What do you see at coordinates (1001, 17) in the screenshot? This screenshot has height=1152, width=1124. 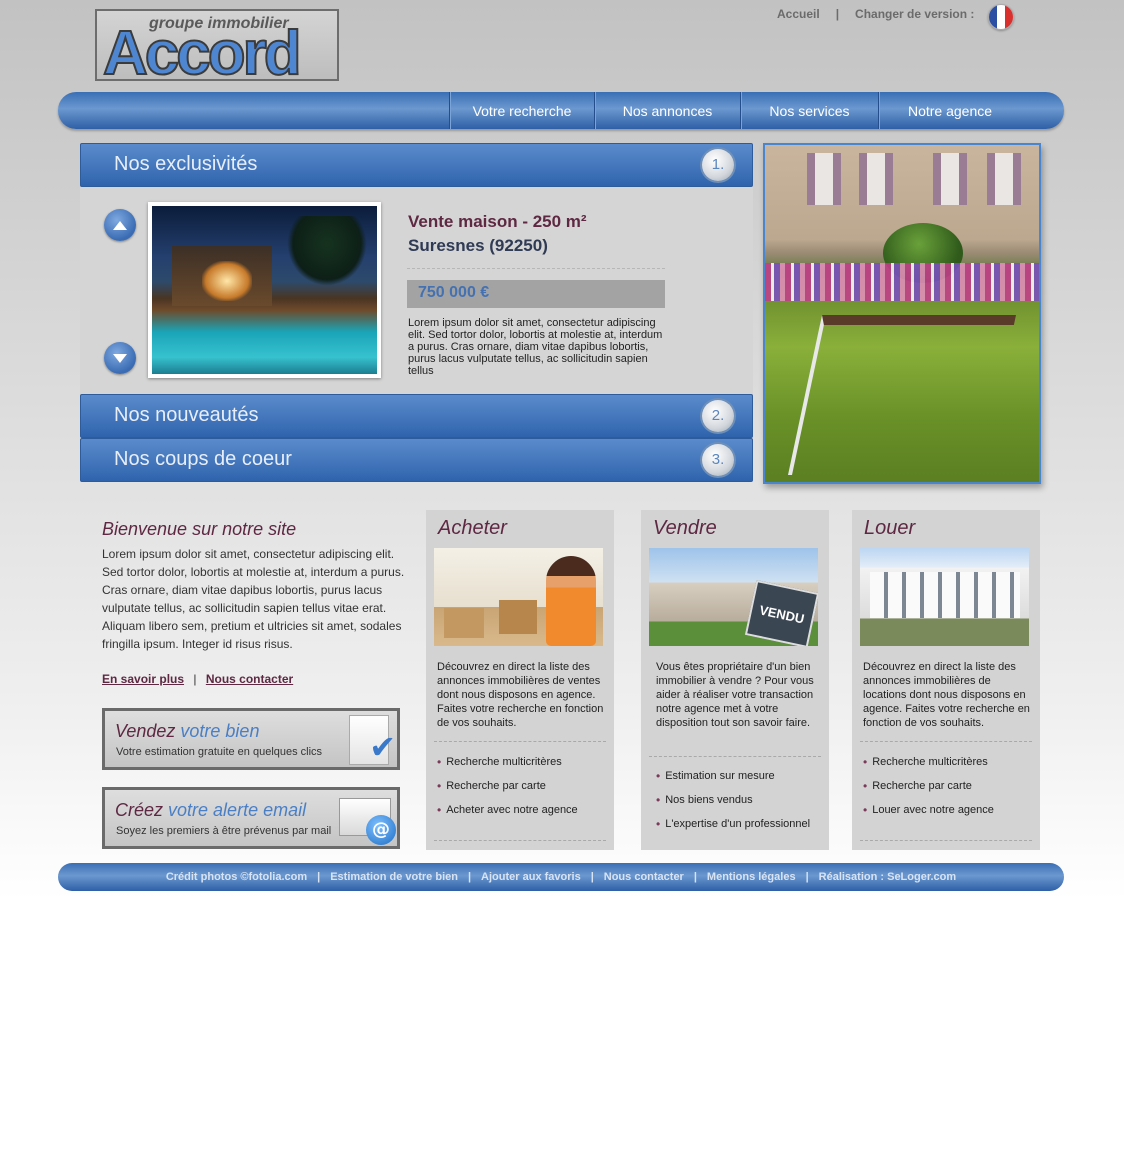 I see `french-flag-icon` at bounding box center [1001, 17].